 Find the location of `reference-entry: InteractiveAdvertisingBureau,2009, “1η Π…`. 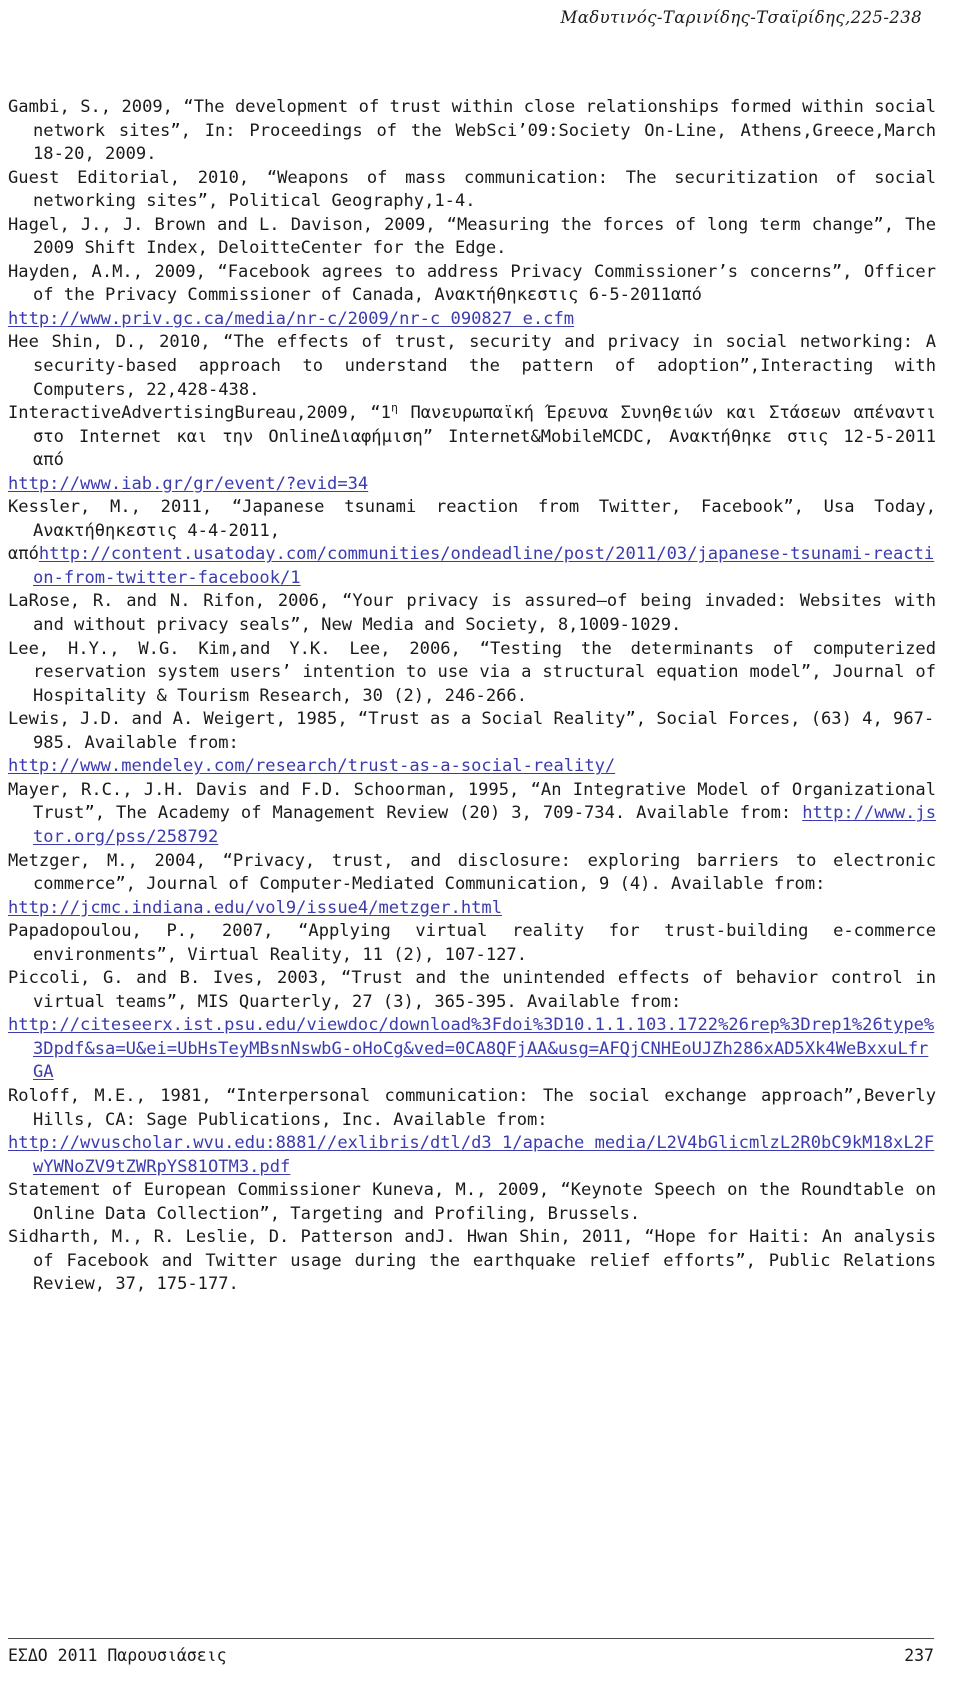

reference-entry: InteractiveAdvertisingBureau,2009, “1η Π… is located at coordinates (472, 437).